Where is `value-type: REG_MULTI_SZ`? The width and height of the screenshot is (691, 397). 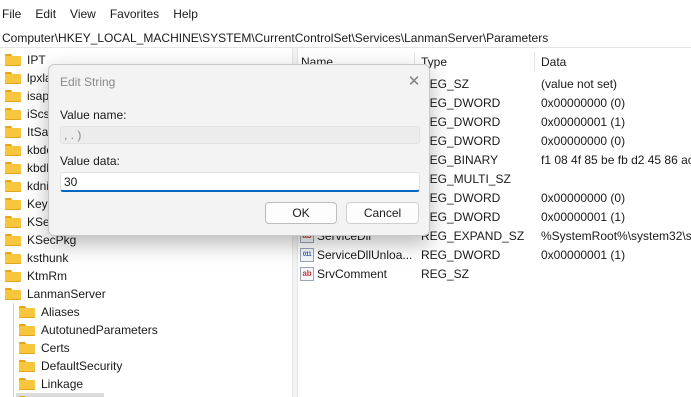
value-type: REG_MULTI_SZ is located at coordinates (466, 179).